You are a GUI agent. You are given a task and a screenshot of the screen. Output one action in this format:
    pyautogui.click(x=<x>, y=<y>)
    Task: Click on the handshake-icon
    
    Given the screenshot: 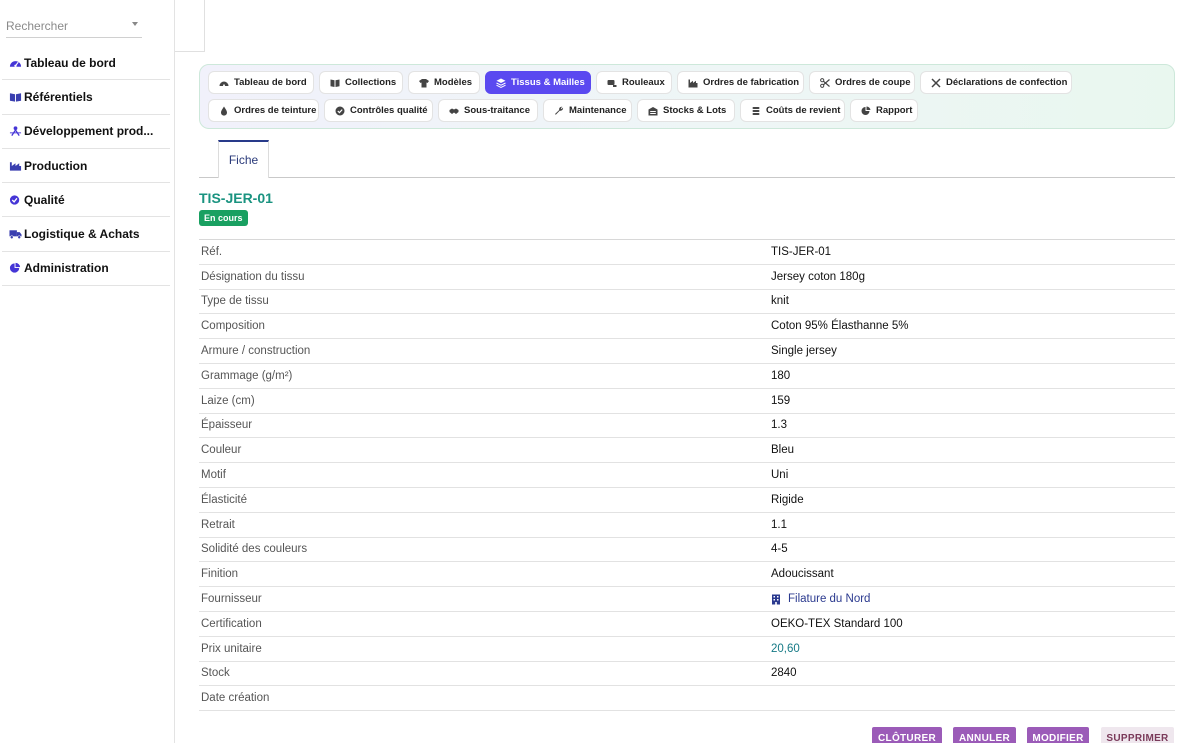 What is the action you would take?
    pyautogui.click(x=453, y=110)
    